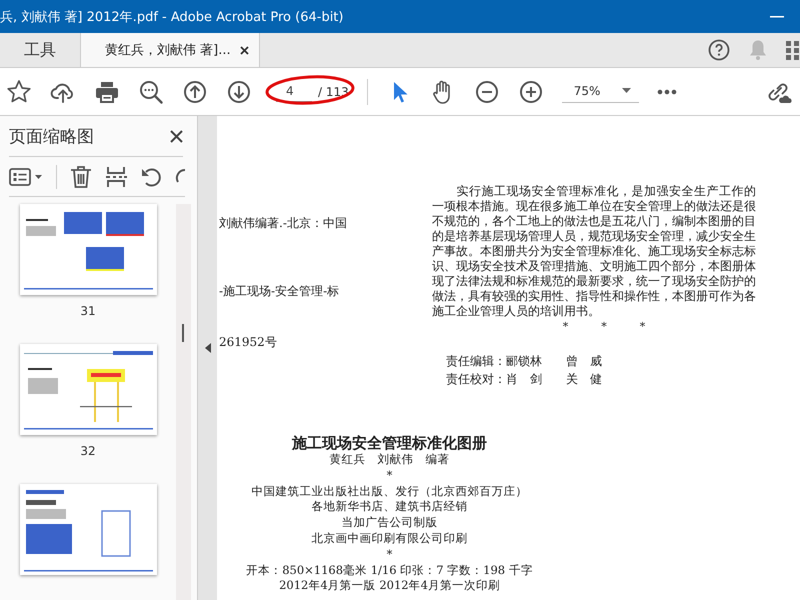  What do you see at coordinates (390, 538) in the screenshot?
I see `text-line: 北京画中画印刷有限公司印刷` at bounding box center [390, 538].